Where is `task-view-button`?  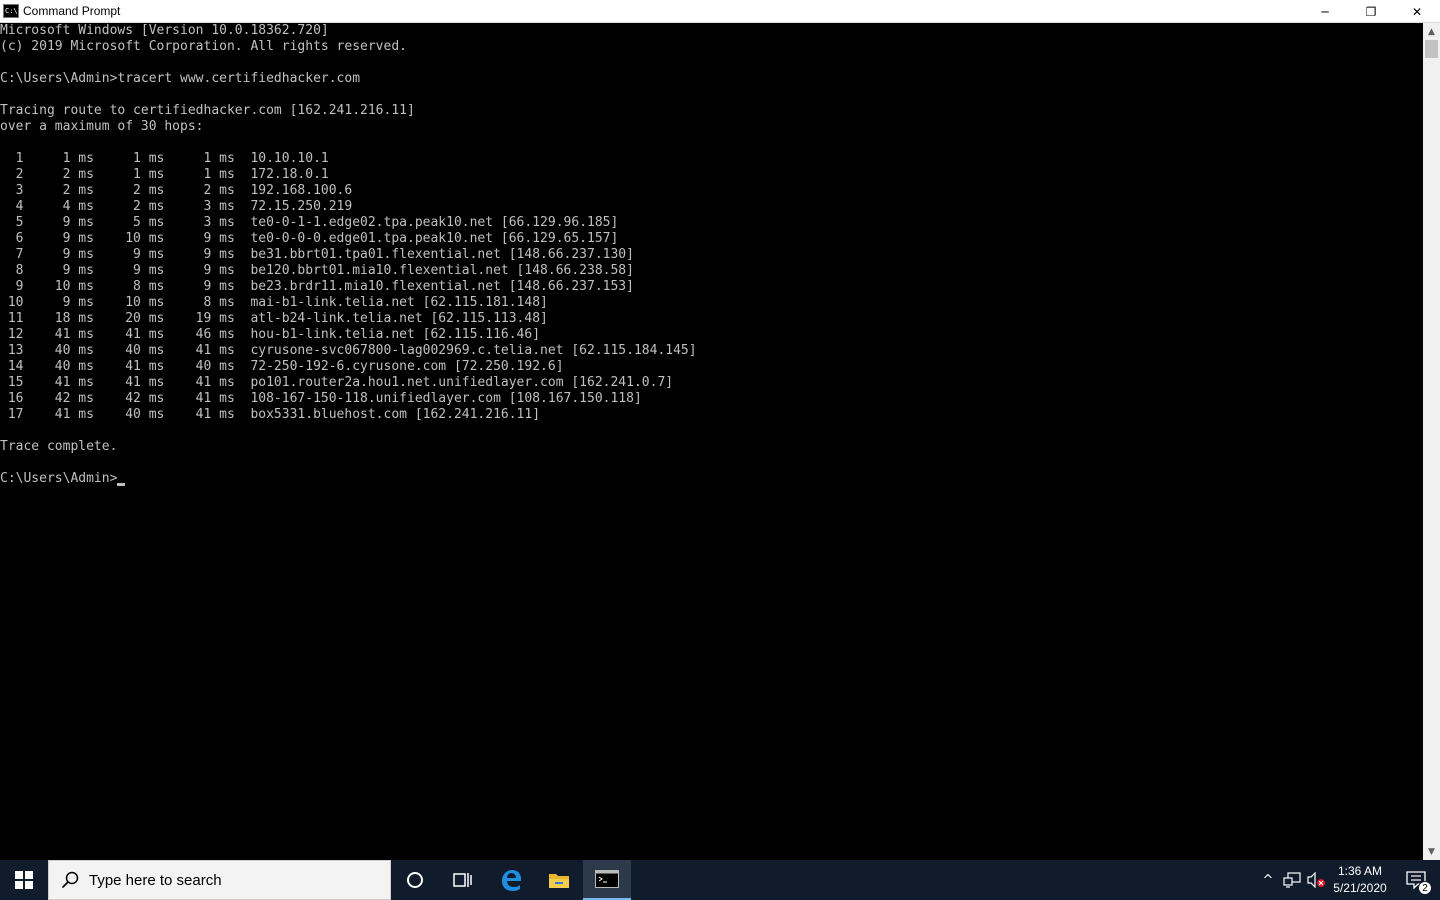 task-view-button is located at coordinates (463, 880).